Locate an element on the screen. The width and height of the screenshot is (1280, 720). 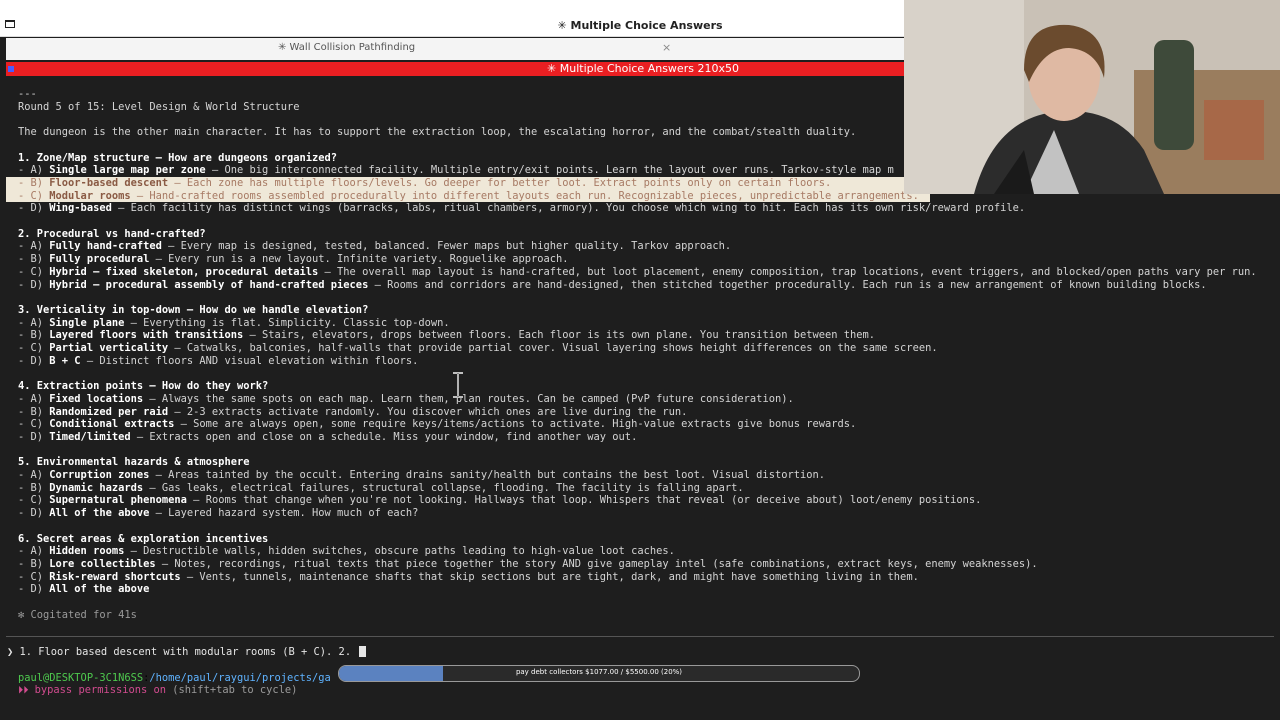
question-heading: 4. Extraction points — How do they work? is located at coordinates (143, 386).